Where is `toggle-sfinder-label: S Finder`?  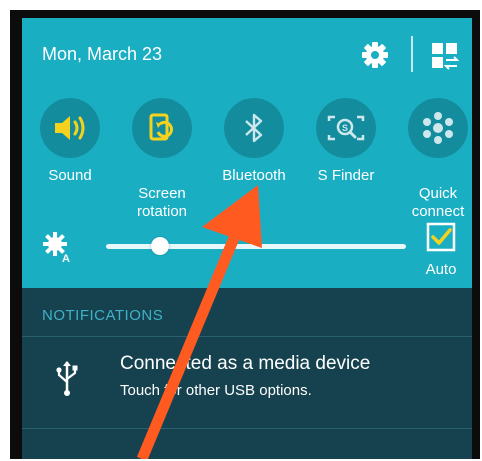 toggle-sfinder-label: S Finder is located at coordinates (346, 175).